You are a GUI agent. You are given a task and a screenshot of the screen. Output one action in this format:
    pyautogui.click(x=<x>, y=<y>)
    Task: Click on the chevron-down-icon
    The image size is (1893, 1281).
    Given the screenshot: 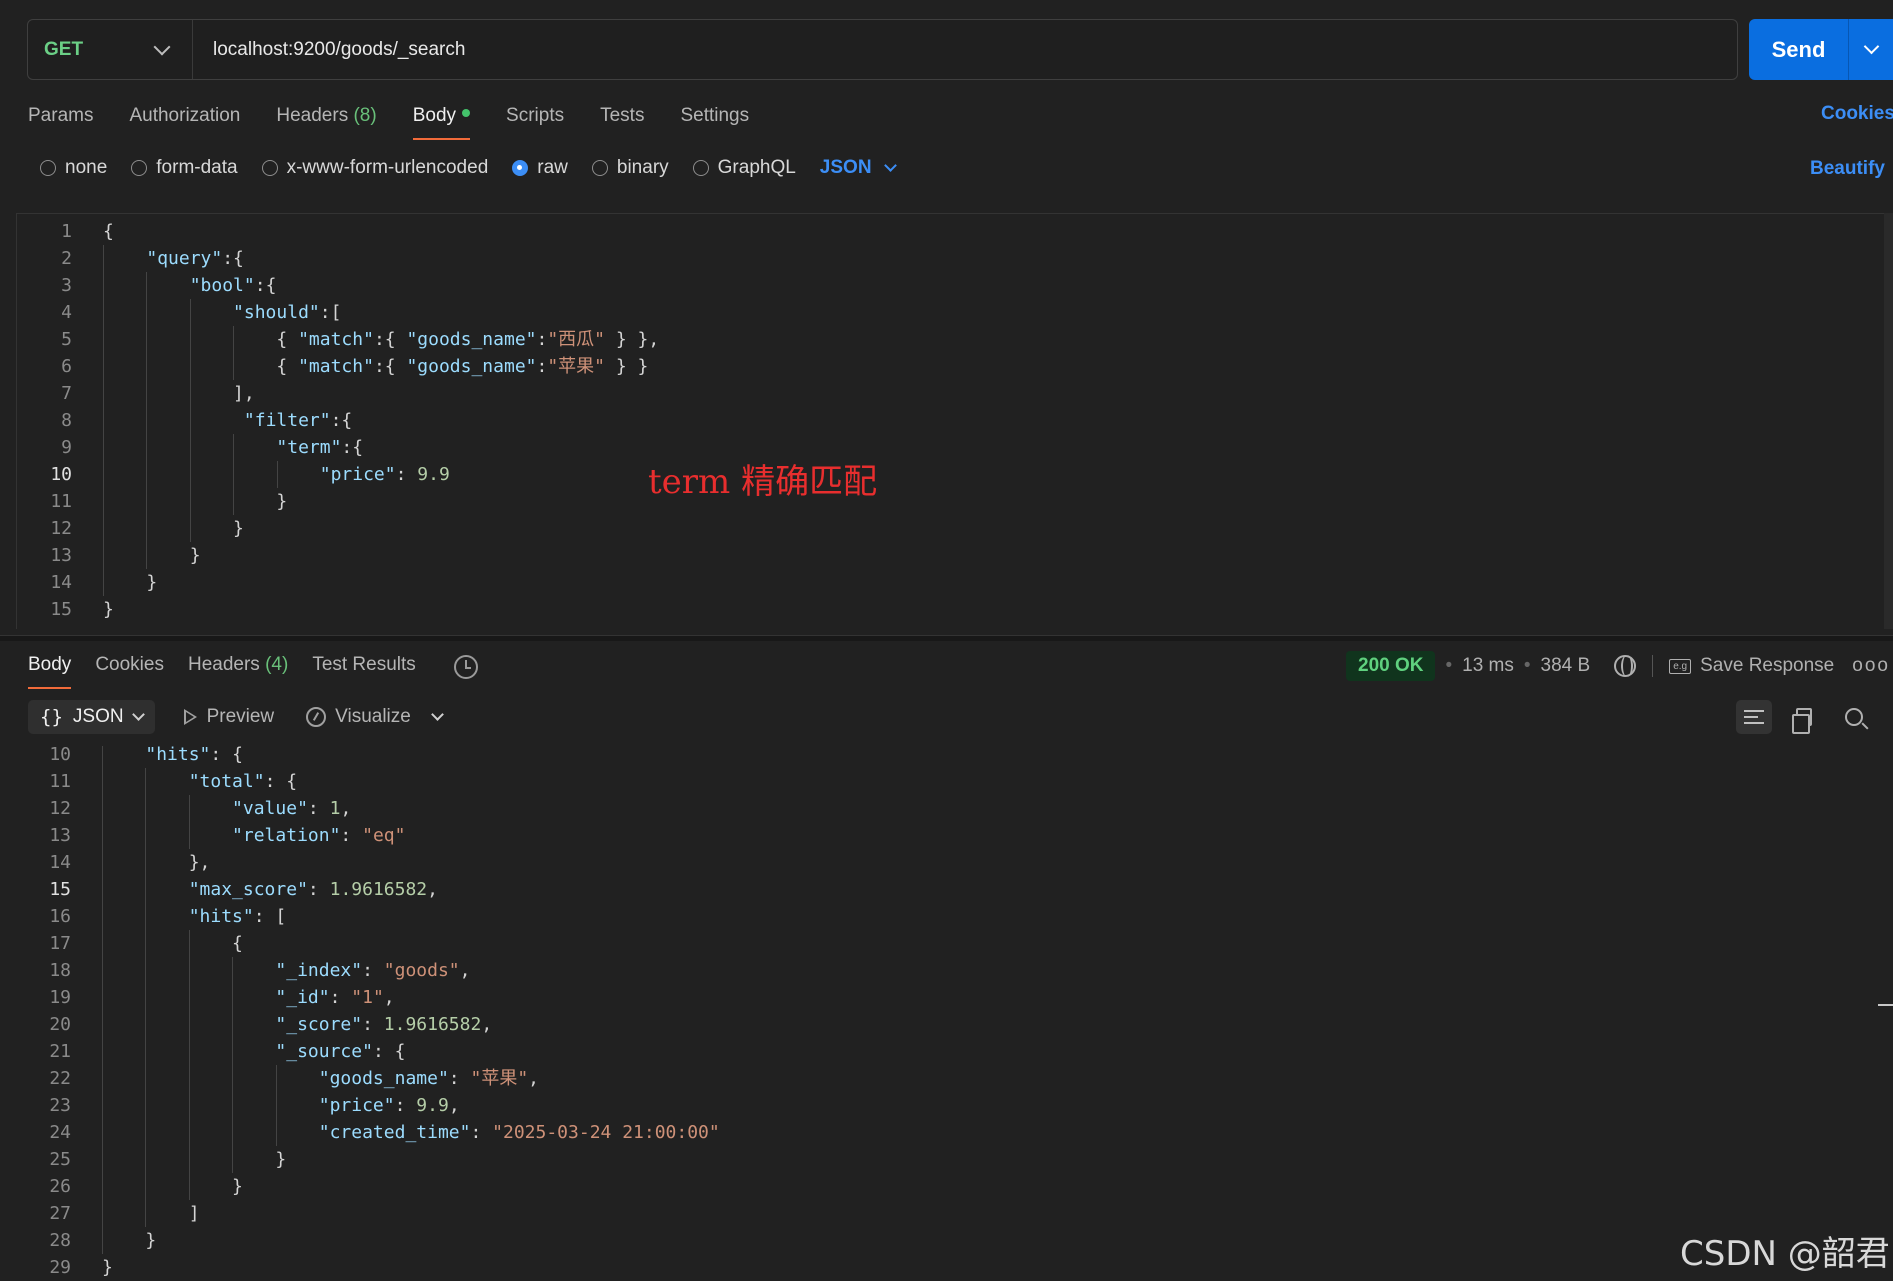 What is the action you would take?
    pyautogui.click(x=162, y=46)
    